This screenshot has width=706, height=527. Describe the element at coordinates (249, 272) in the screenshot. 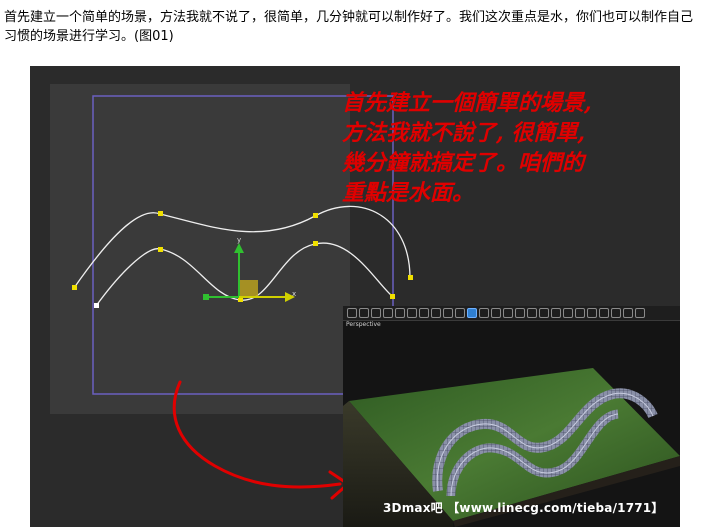

I see `transform-gizmo` at that location.